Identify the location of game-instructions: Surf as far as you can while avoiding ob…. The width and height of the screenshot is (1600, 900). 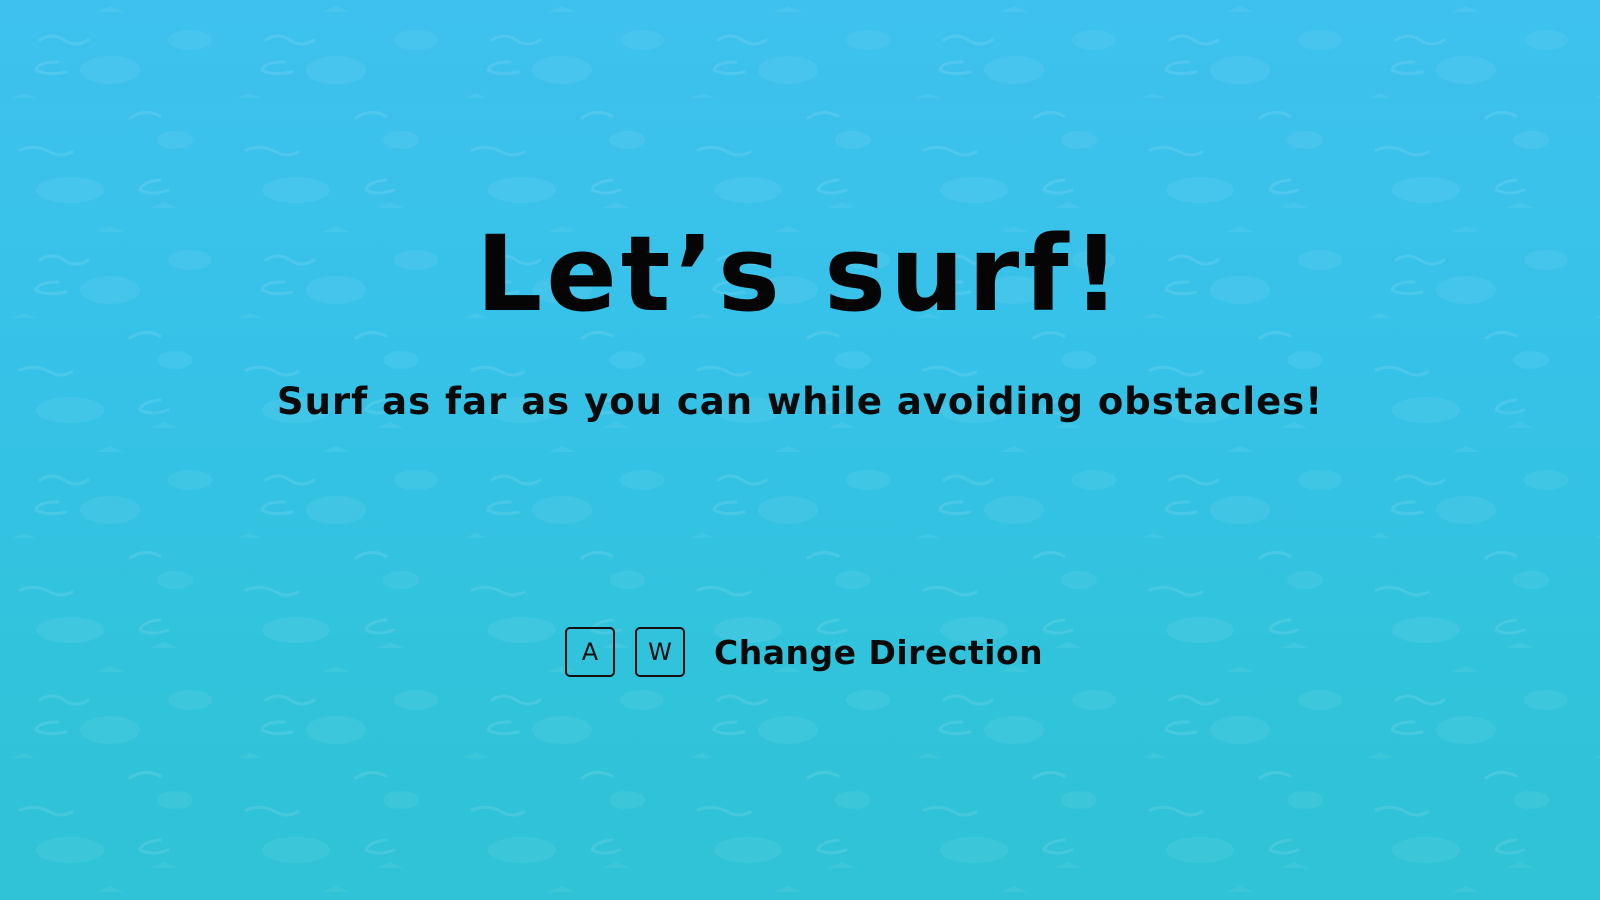
(800, 401).